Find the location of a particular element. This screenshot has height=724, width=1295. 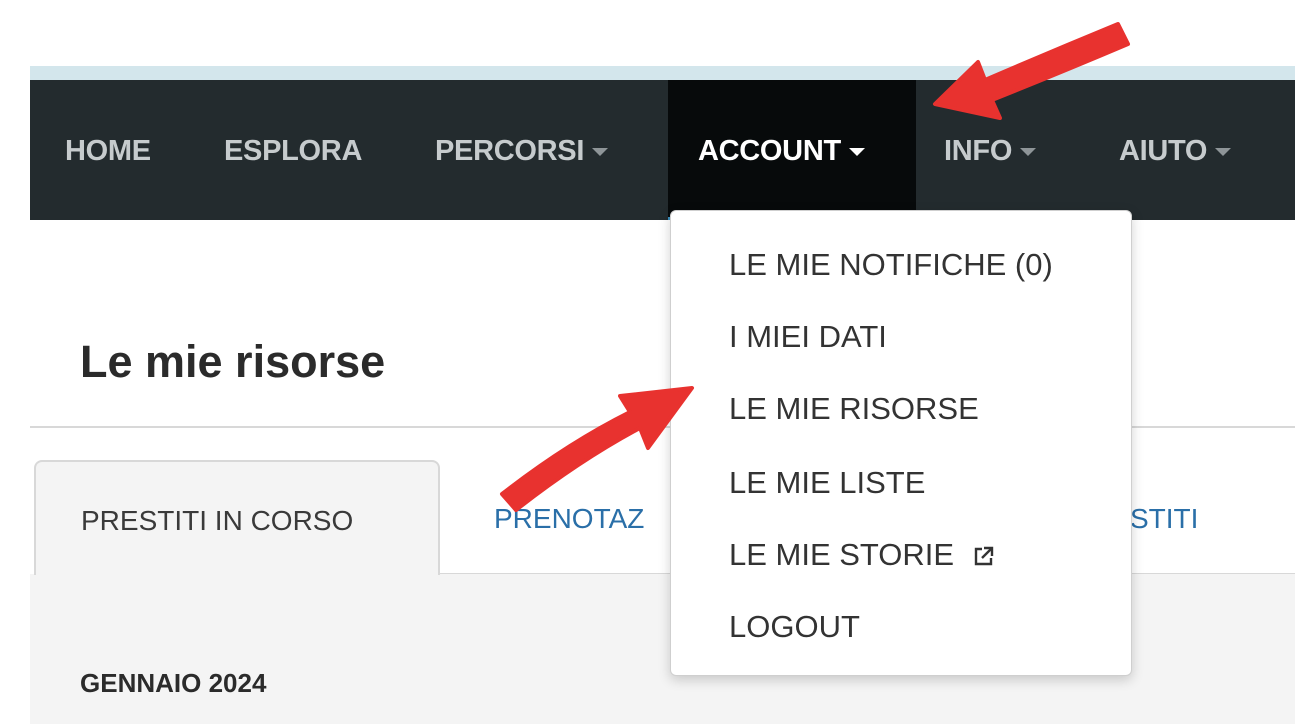

nav-home-label: HOME is located at coordinates (108, 151).